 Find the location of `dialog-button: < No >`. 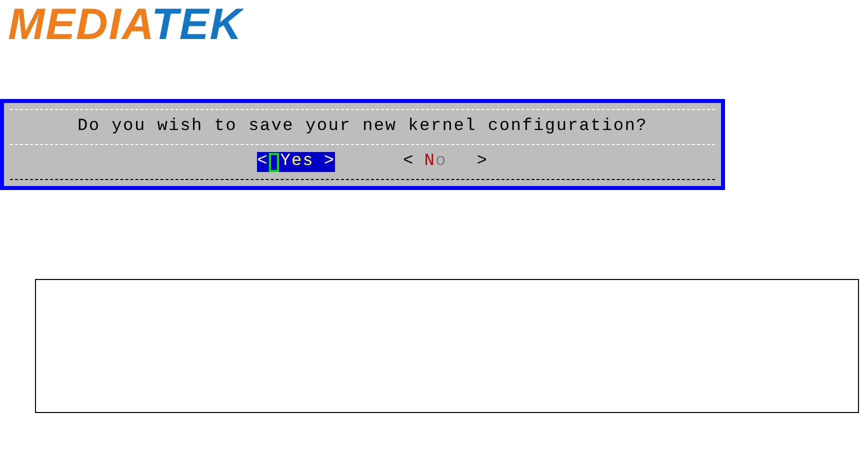

dialog-button: < No > is located at coordinates (445, 162).